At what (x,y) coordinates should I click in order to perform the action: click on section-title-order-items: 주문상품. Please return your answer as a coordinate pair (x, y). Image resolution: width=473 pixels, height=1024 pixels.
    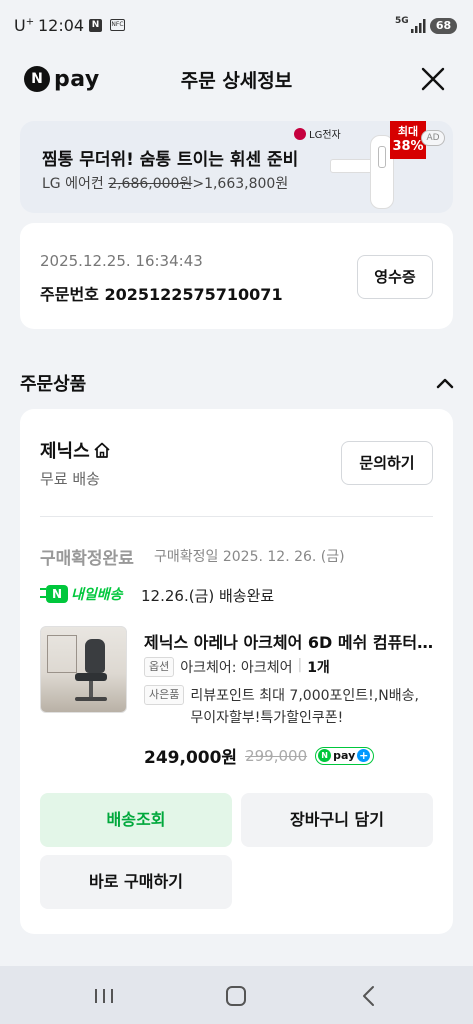
    Looking at the image, I should click on (53, 384).